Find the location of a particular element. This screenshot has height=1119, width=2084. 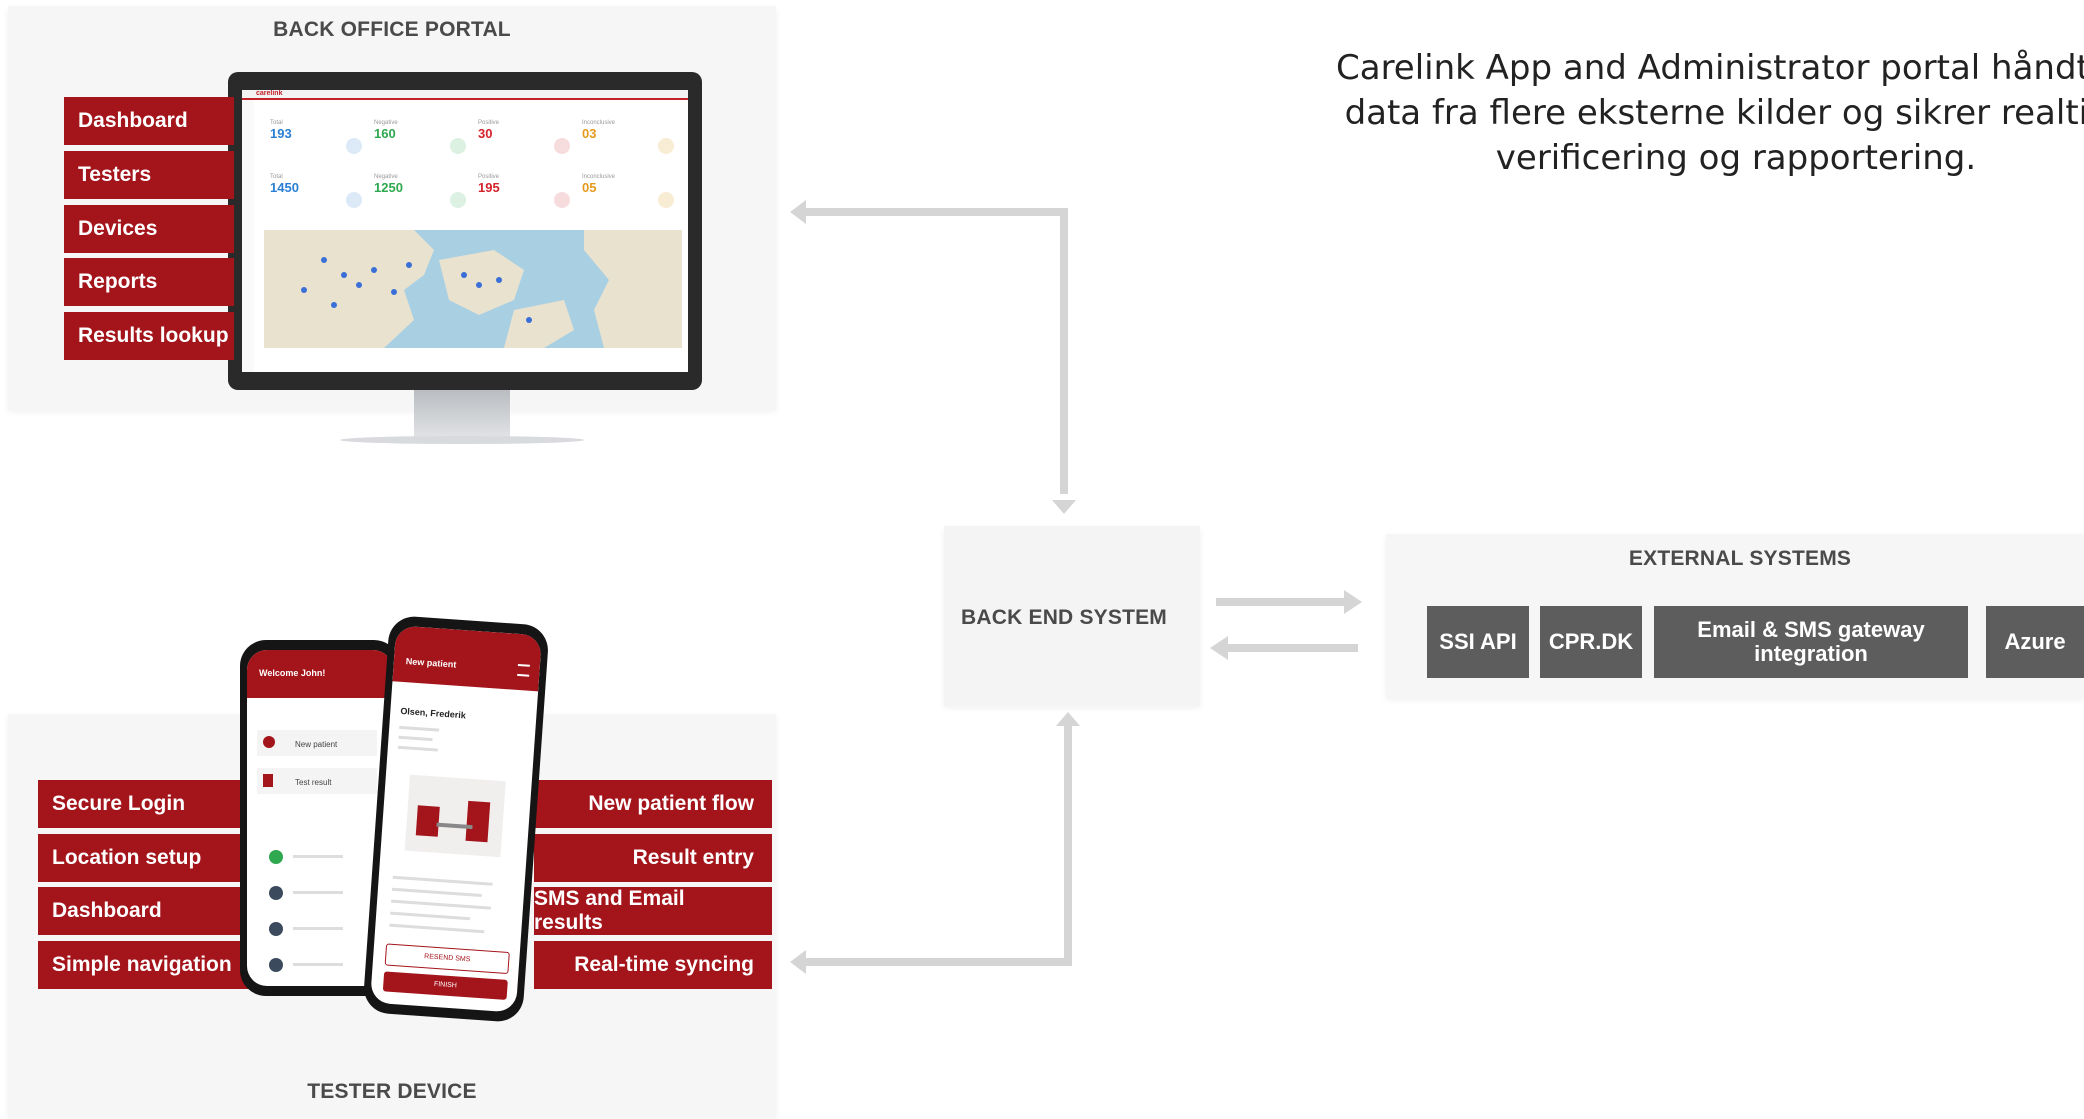

email-sms-gateway-button: Email & SMS gateway integration is located at coordinates (1811, 642).